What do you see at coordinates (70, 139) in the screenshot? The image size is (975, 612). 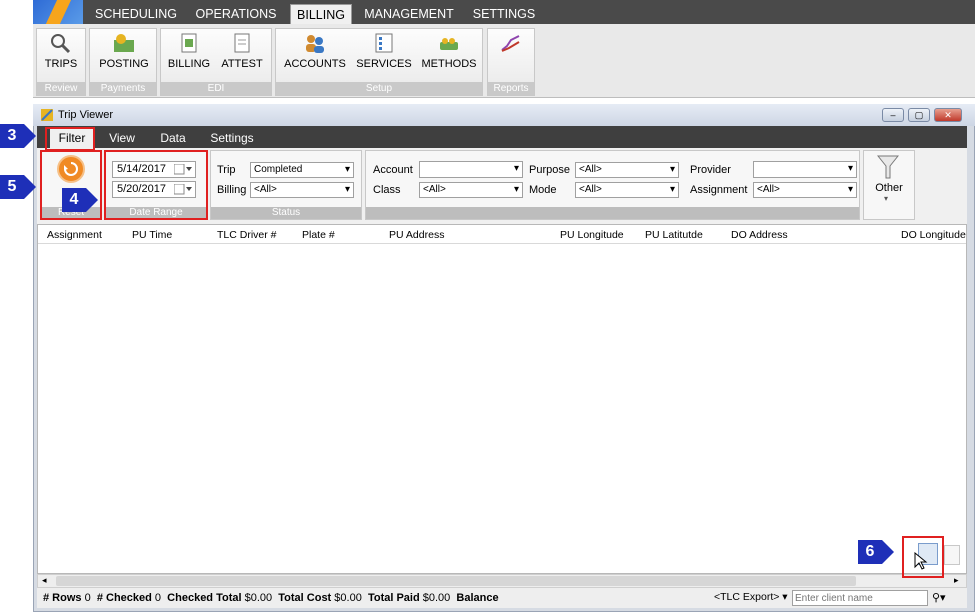 I see `filter-tab-highlight` at bounding box center [70, 139].